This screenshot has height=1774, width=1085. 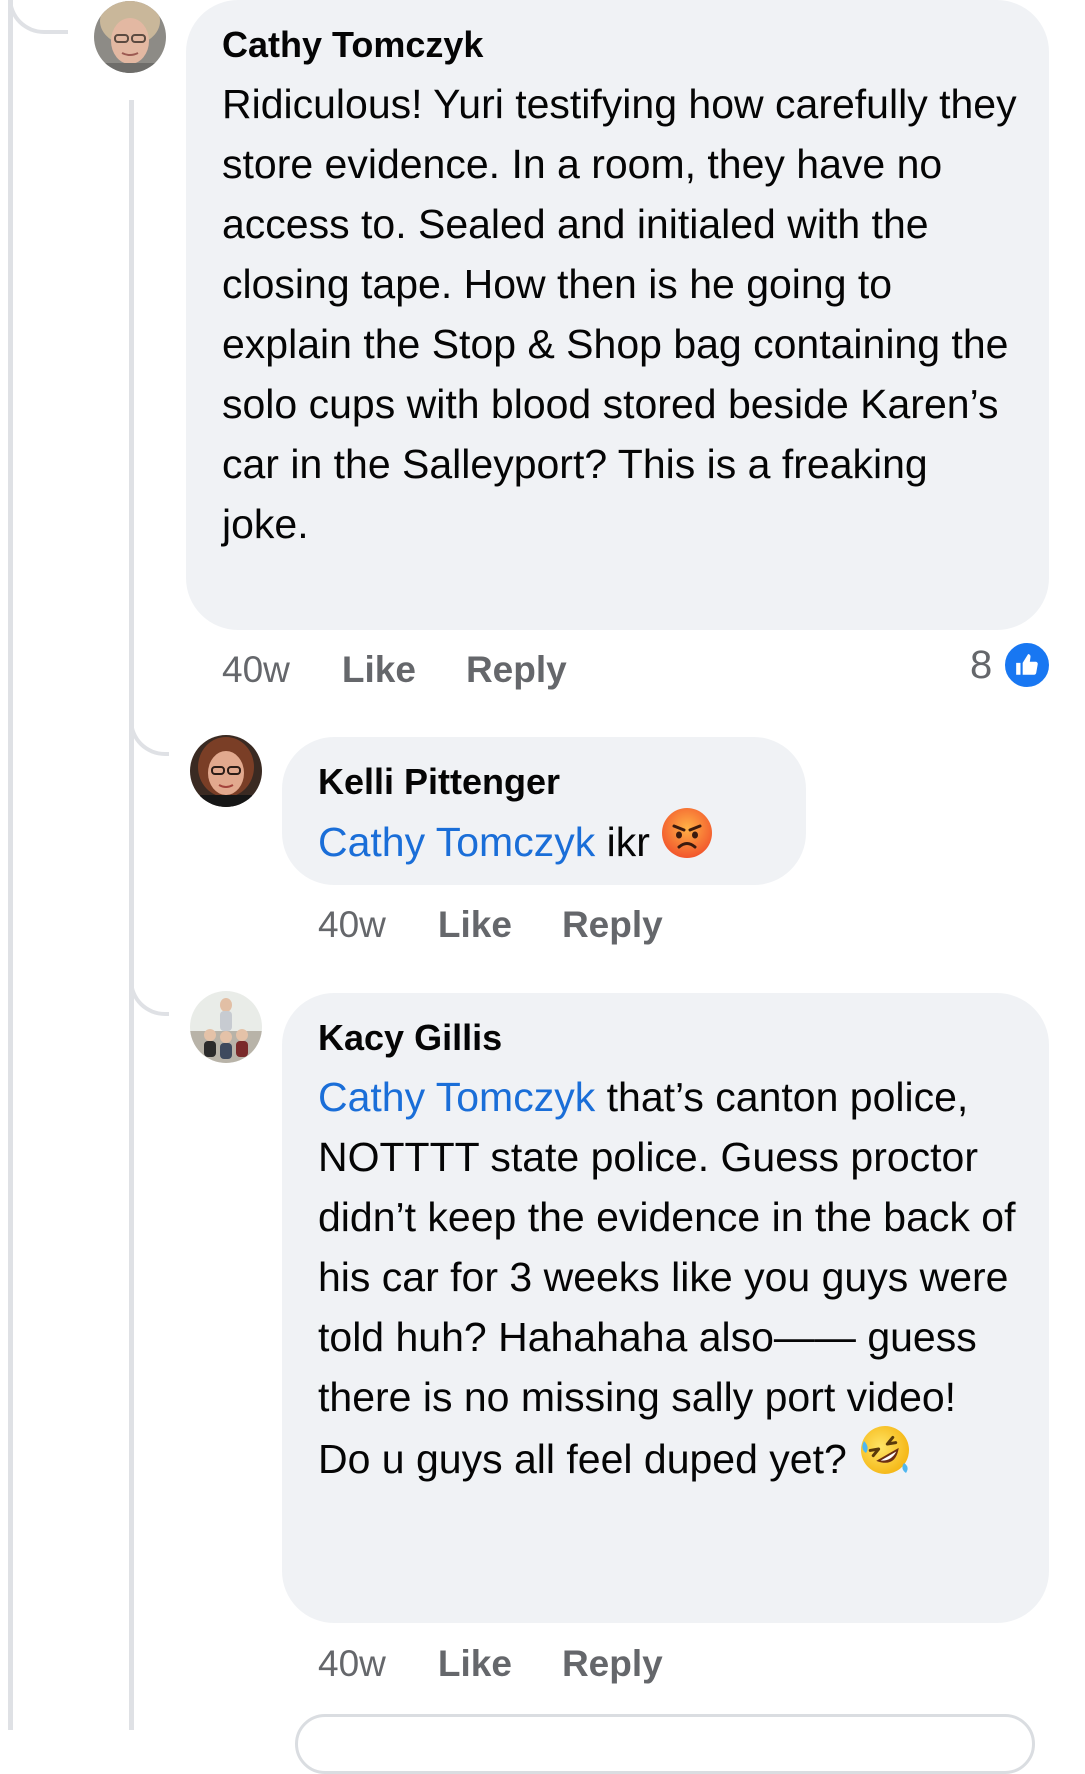 I want to click on avatar-kacy-gillis, so click(x=226, y=1027).